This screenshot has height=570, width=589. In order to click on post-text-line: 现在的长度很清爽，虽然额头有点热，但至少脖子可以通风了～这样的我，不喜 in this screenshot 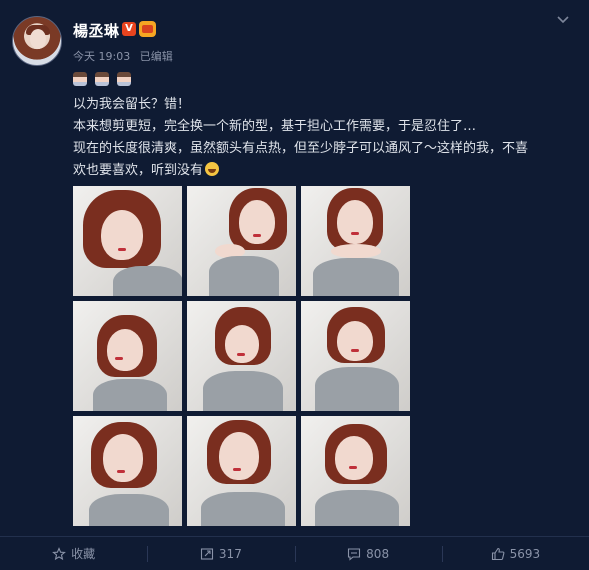, I will do `click(301, 148)`.